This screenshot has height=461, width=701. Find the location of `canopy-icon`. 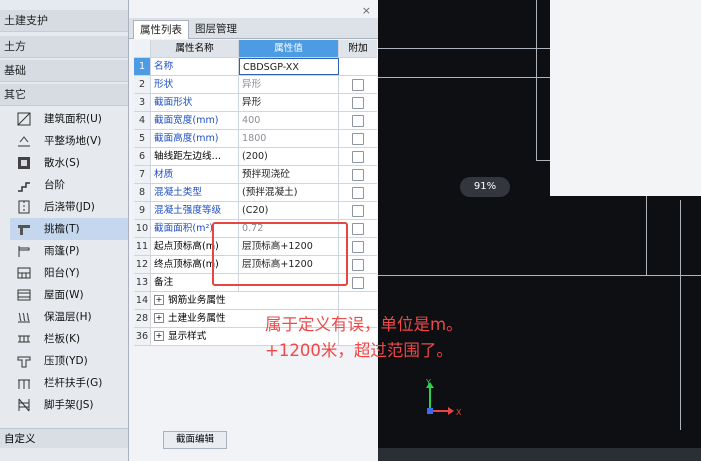

canopy-icon is located at coordinates (24, 251).